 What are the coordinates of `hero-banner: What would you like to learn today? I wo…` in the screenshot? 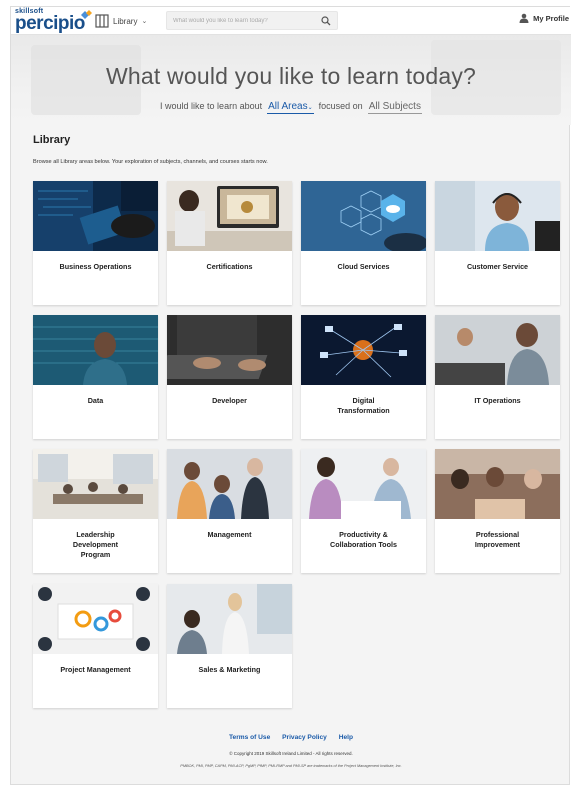 It's located at (291, 80).